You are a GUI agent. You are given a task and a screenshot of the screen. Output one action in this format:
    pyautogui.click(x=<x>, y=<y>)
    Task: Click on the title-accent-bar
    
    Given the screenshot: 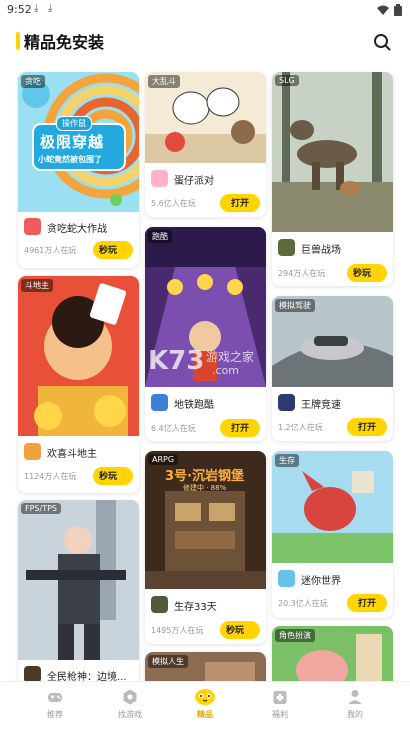 What is the action you would take?
    pyautogui.click(x=18, y=41)
    